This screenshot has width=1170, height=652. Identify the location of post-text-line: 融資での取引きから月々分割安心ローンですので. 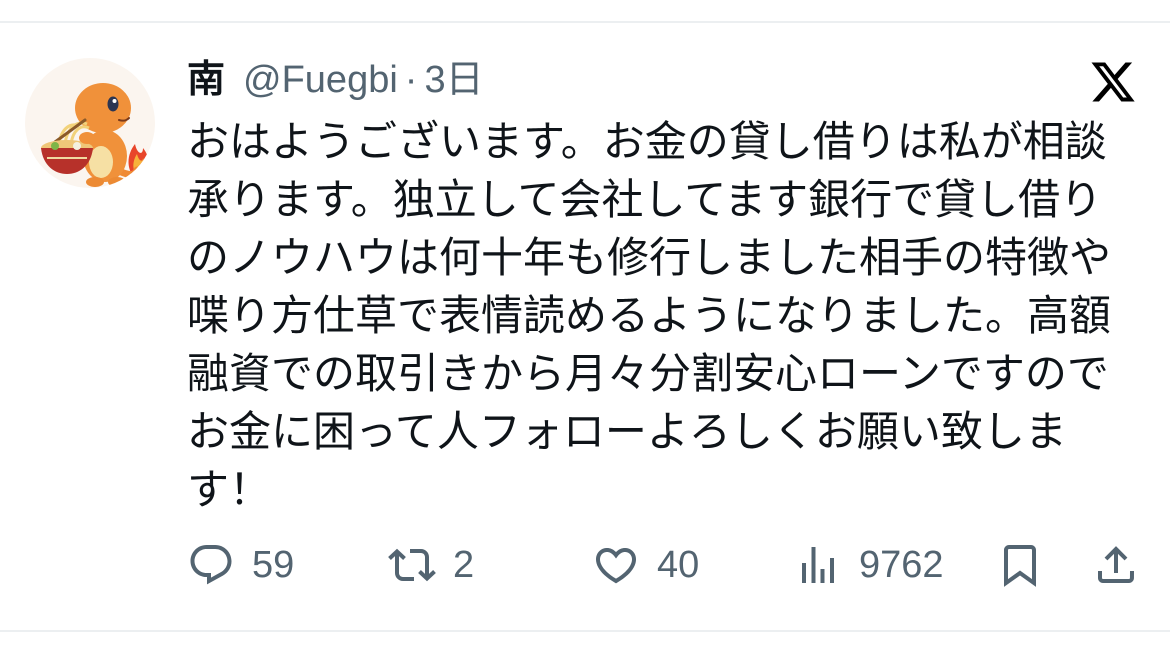
(648, 373).